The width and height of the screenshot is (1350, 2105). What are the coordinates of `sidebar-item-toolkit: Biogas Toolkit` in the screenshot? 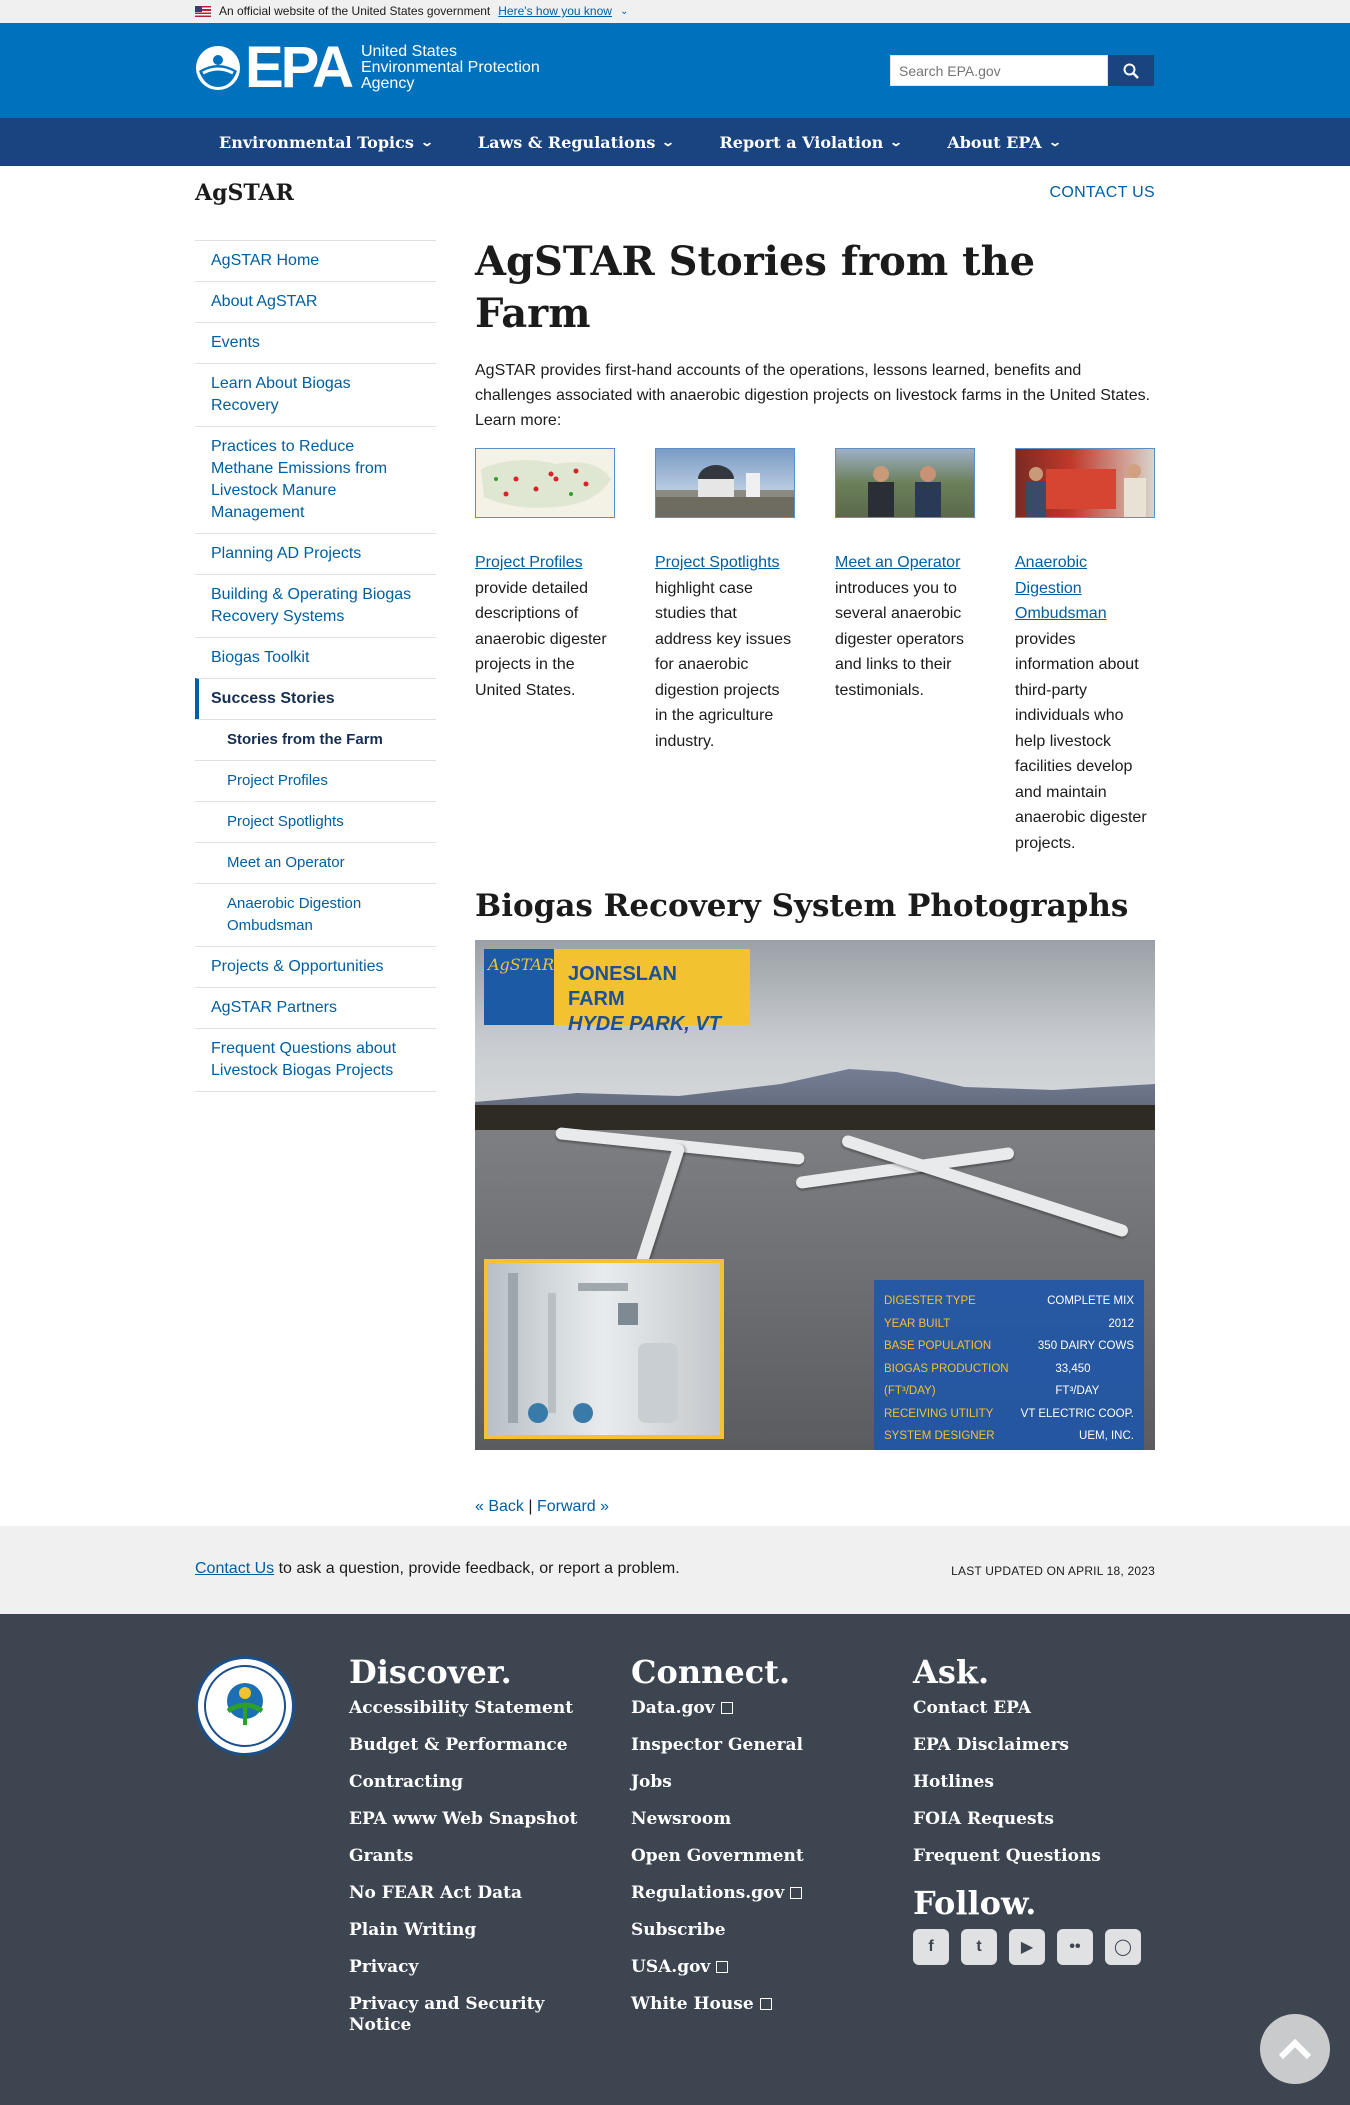 It's located at (315, 657).